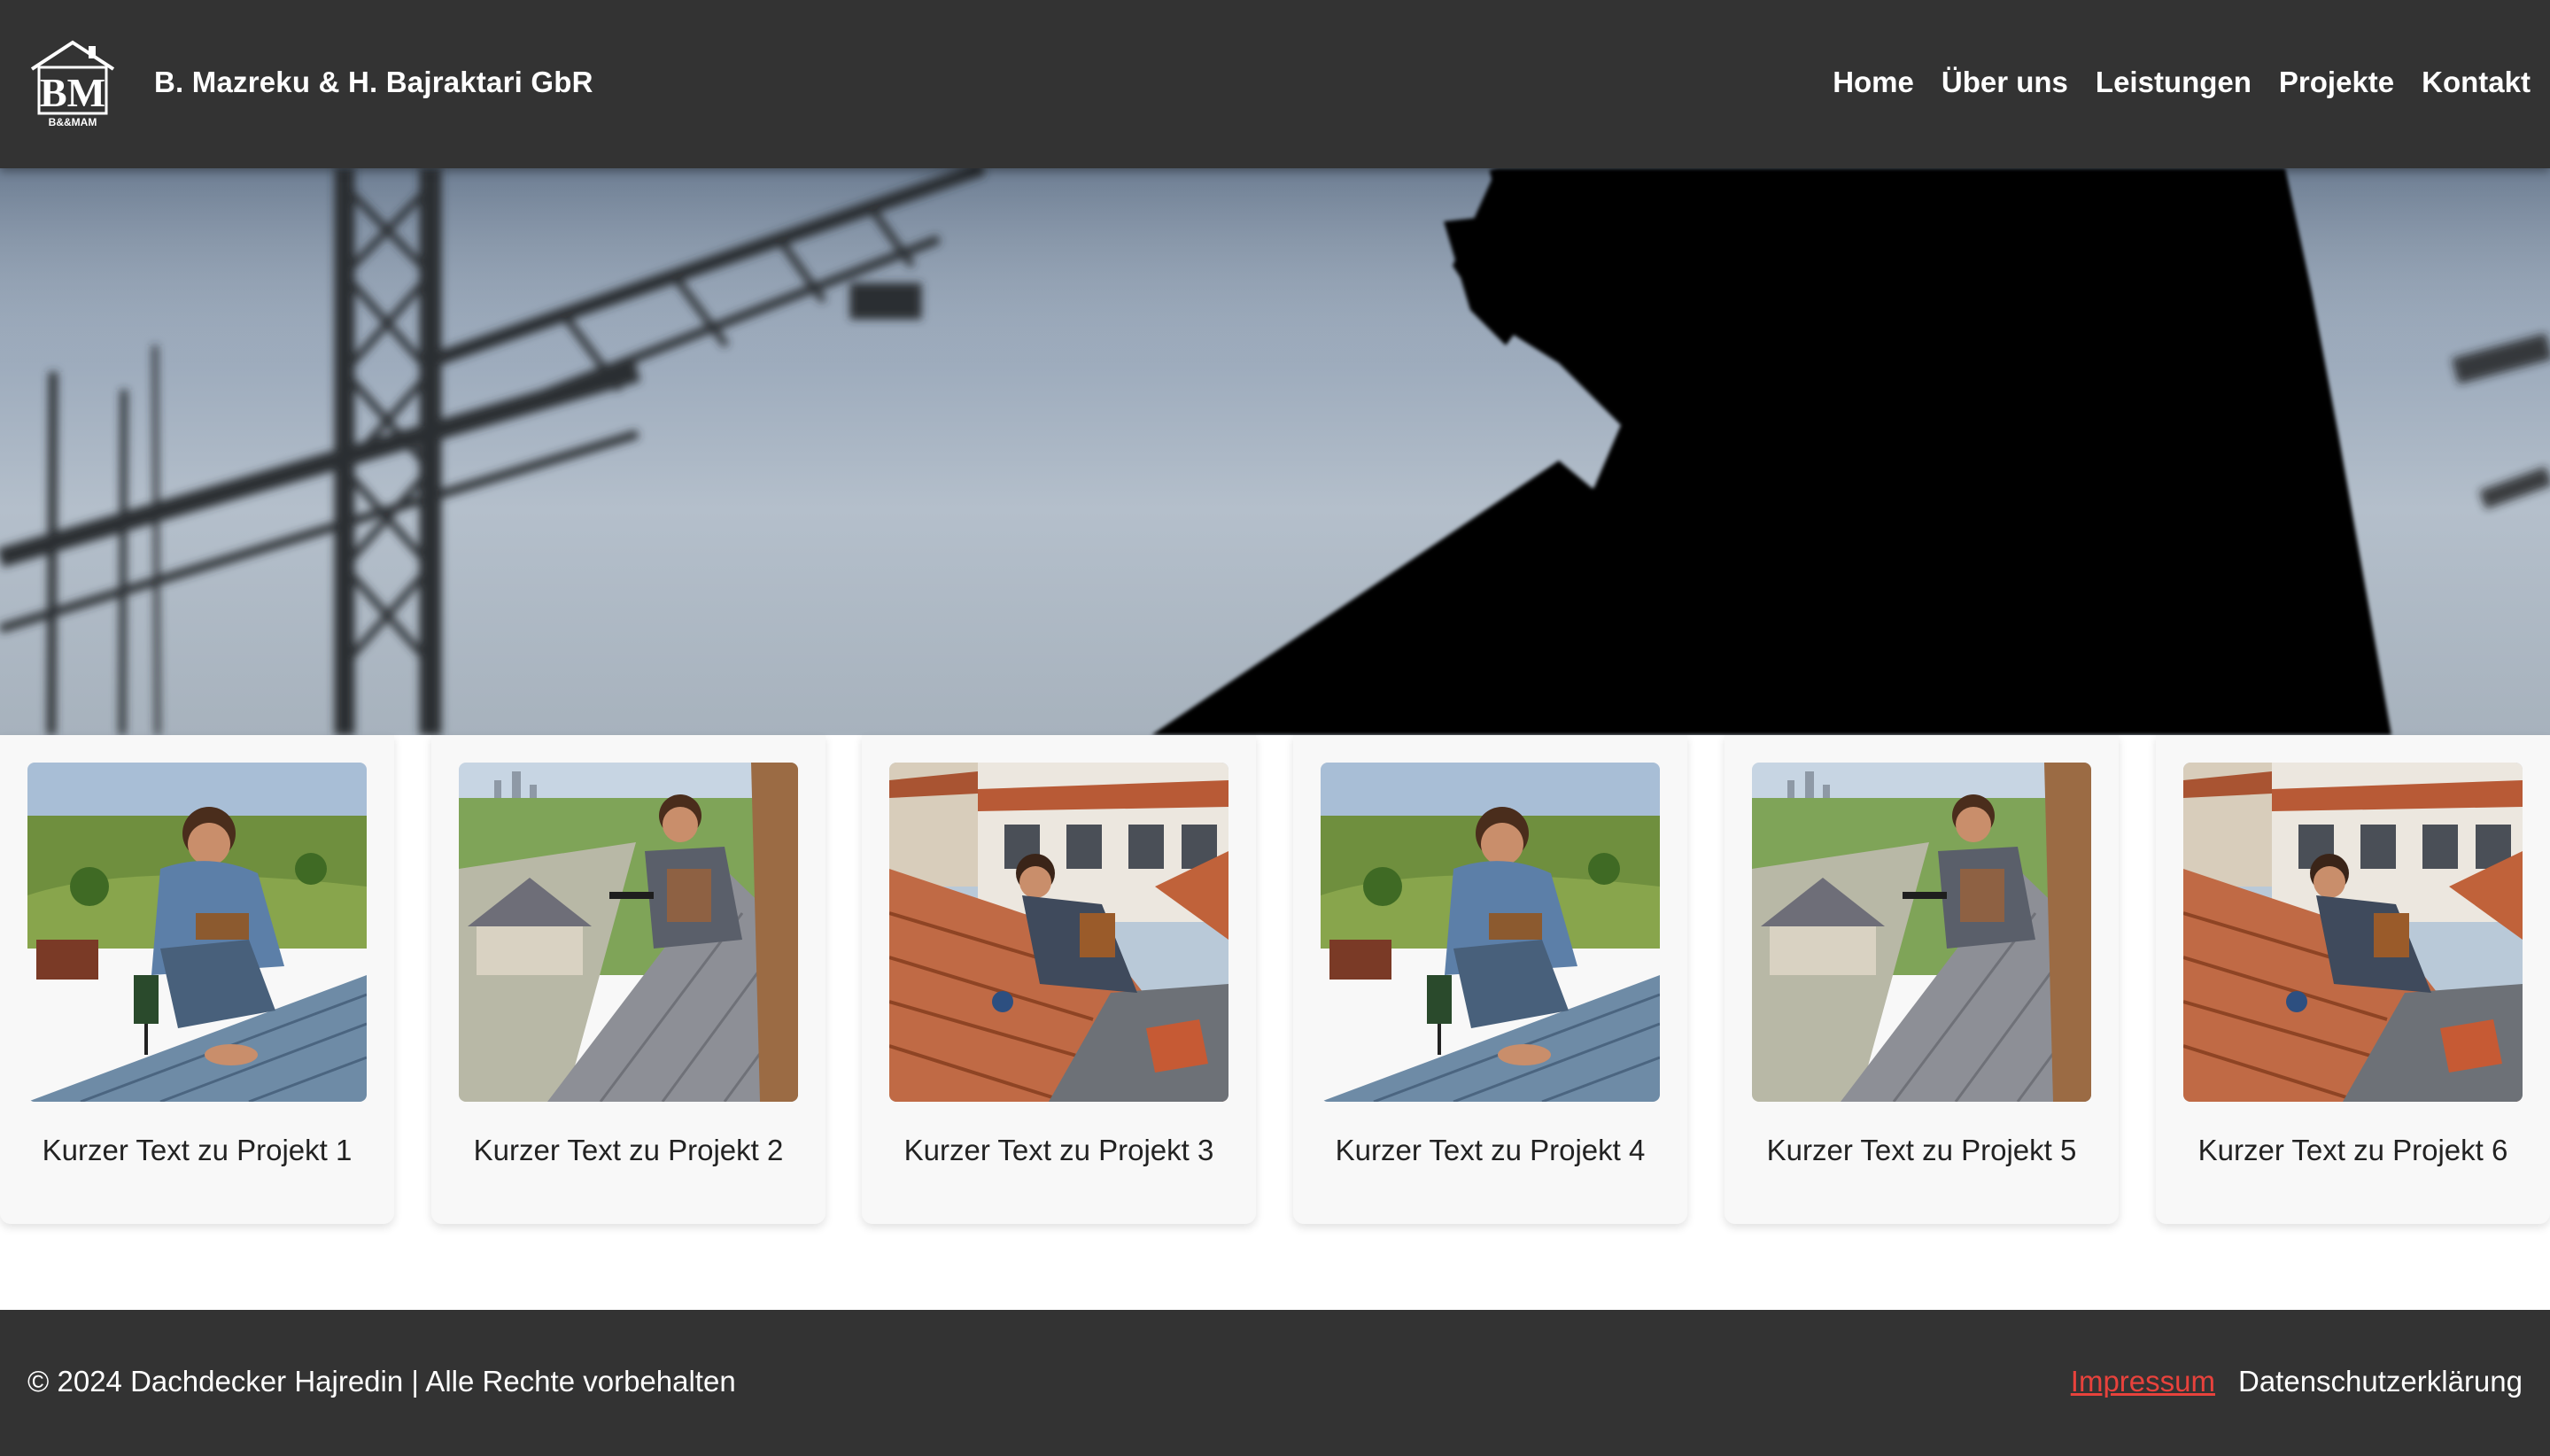 The width and height of the screenshot is (2550, 1456). I want to click on svg-text: B&&MAM, so click(73, 122).